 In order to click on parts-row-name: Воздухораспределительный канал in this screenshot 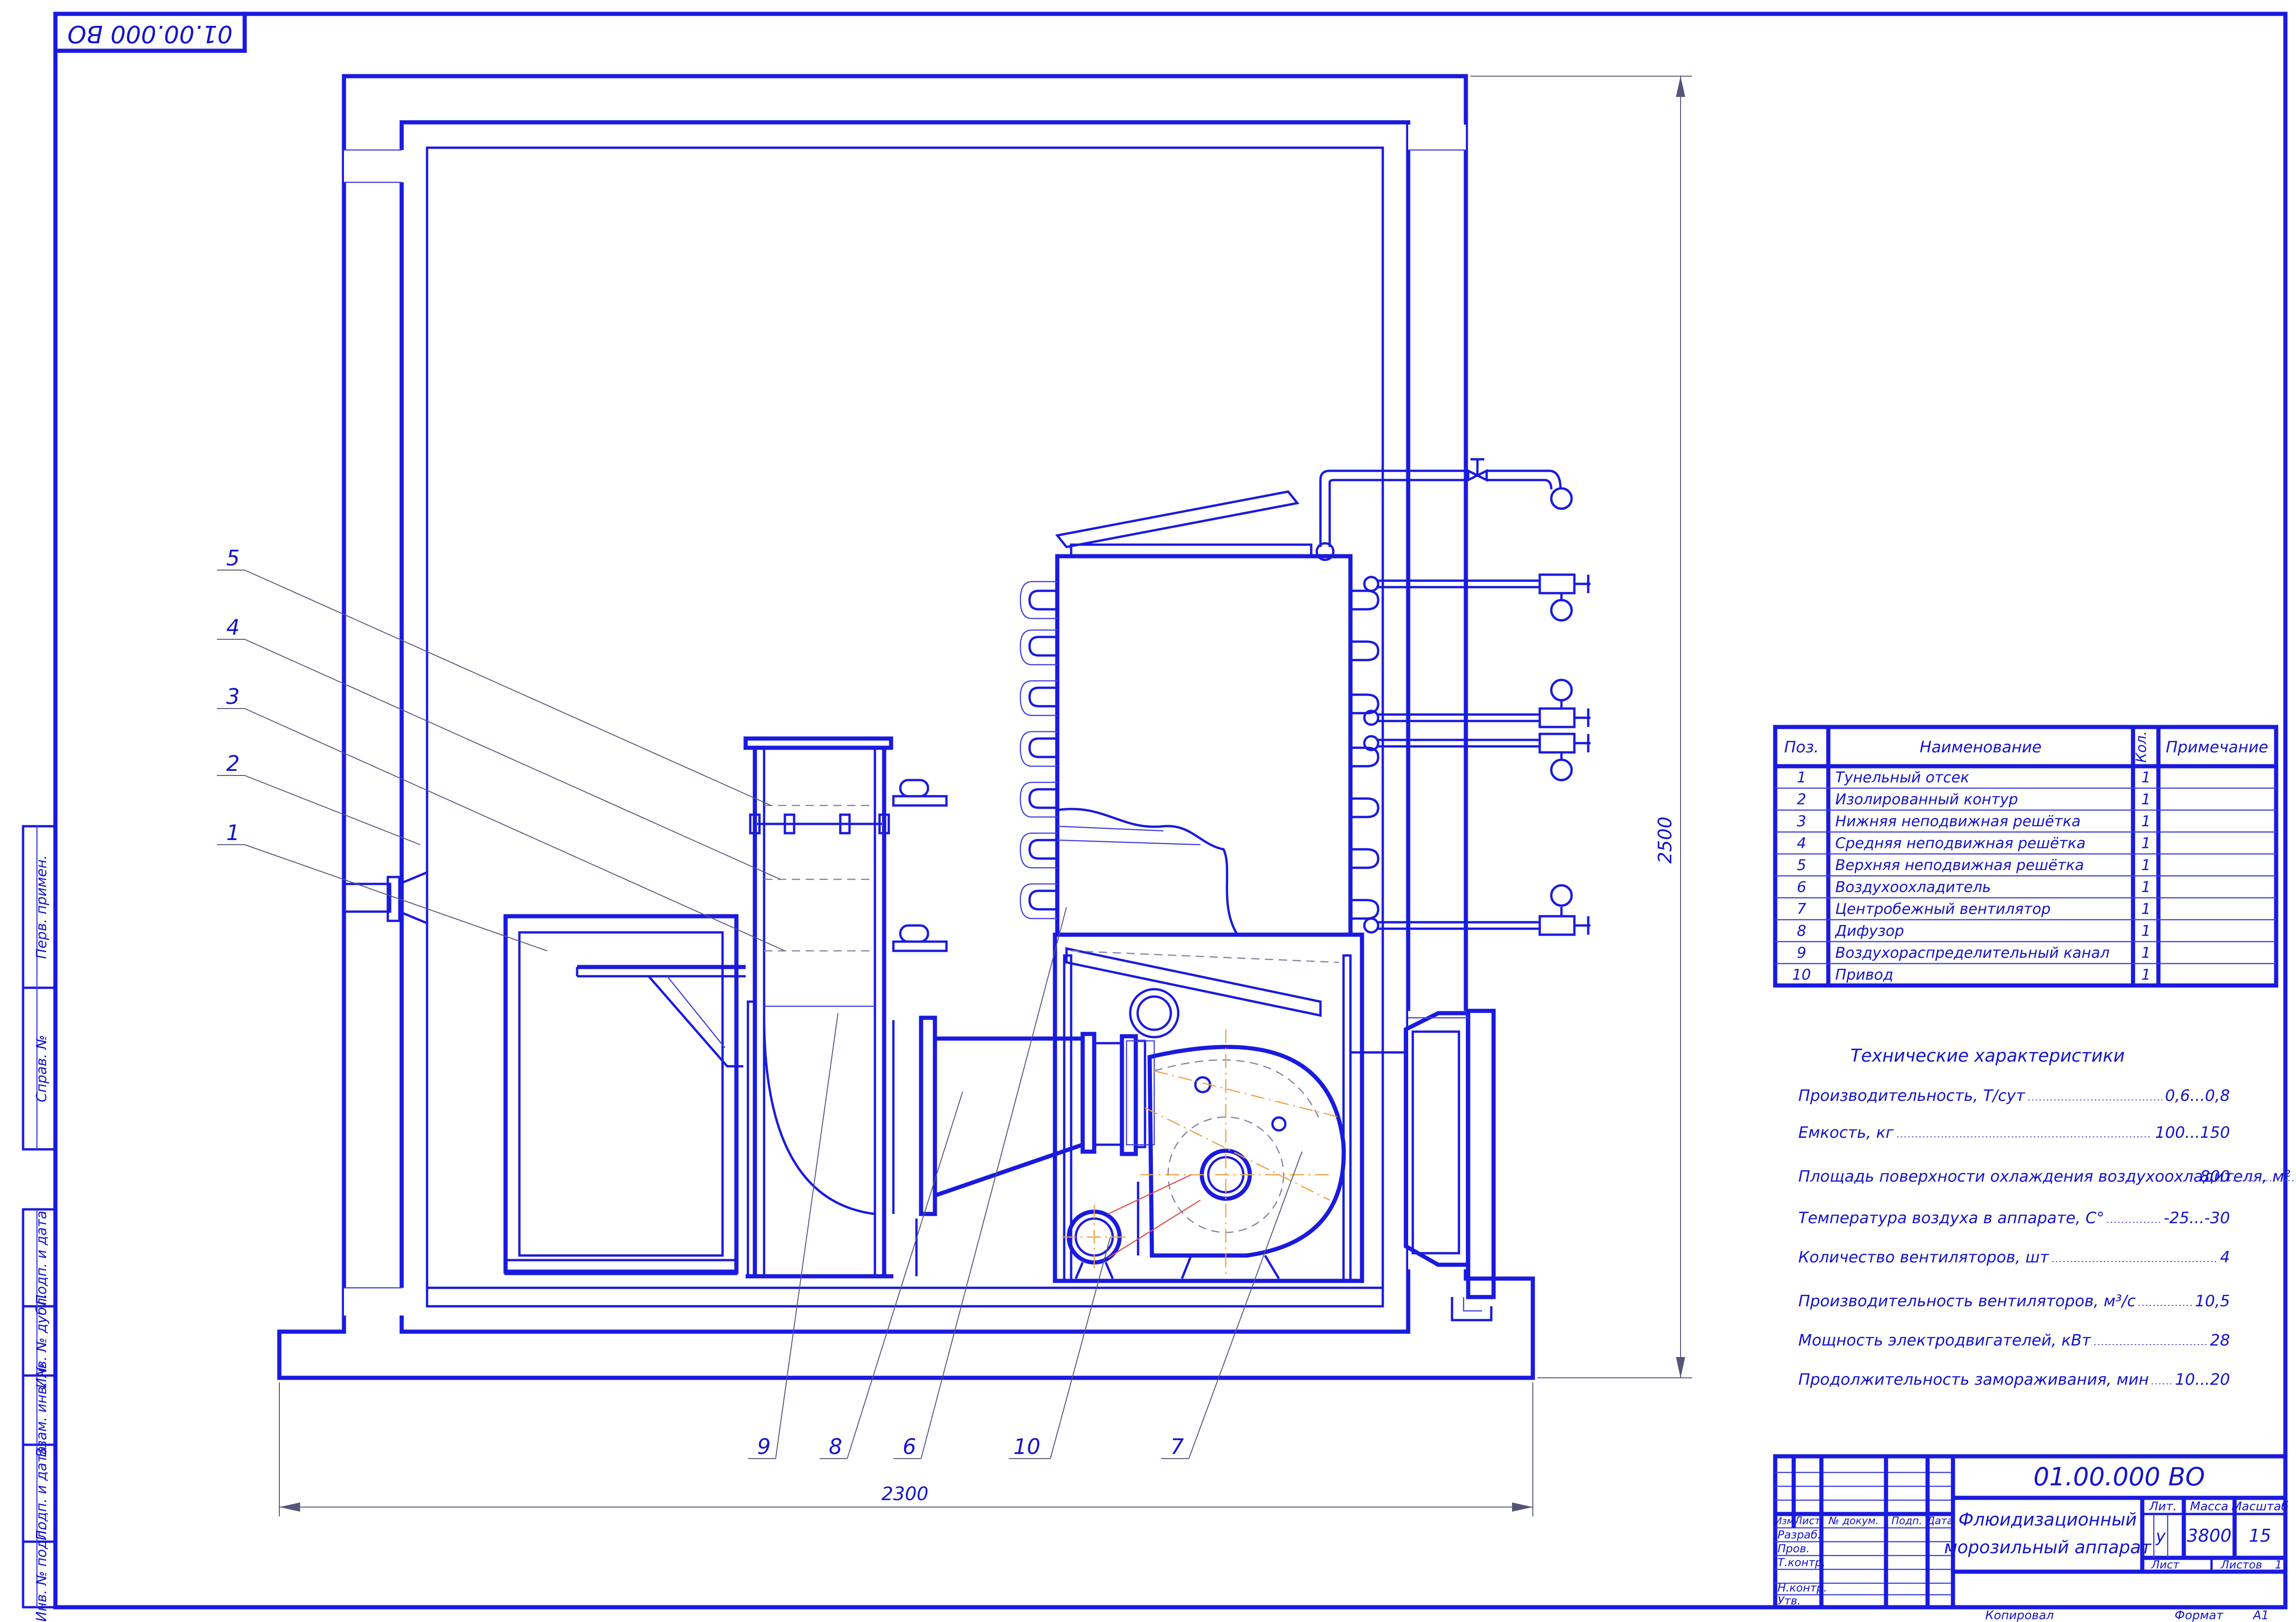, I will do `click(1972, 952)`.